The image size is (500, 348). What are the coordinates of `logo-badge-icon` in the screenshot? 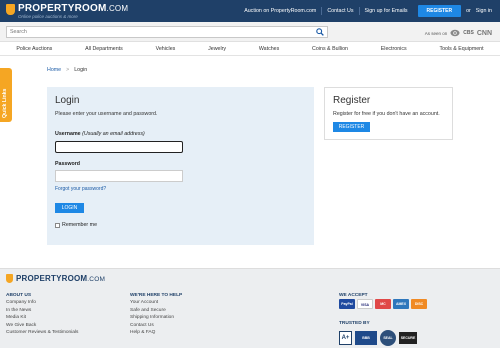 It's located at (10, 9).